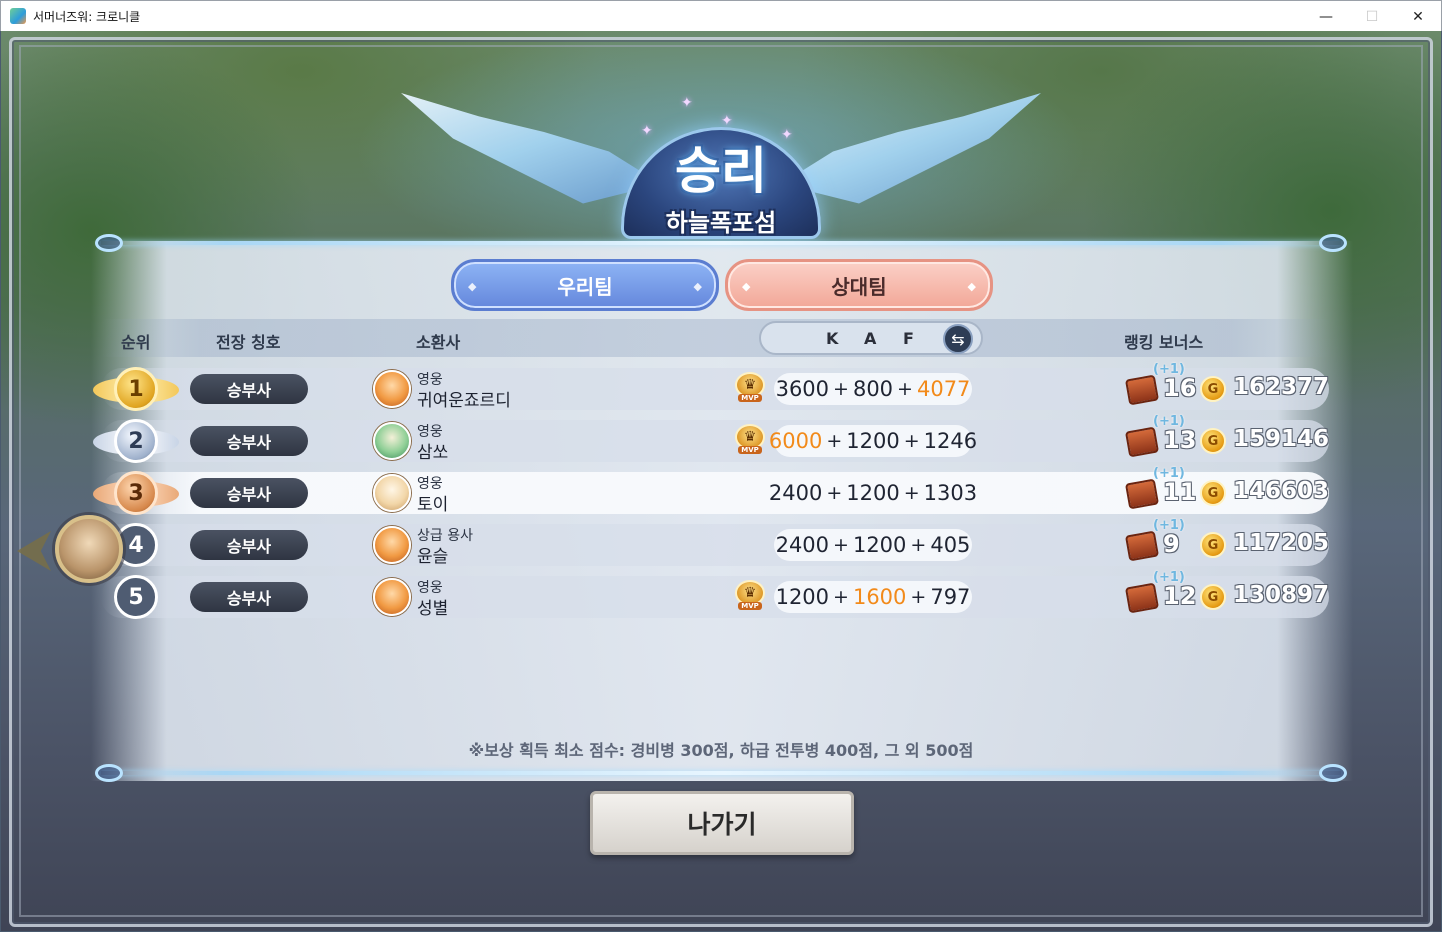  Describe the element at coordinates (943, 389) in the screenshot. I see `score-f: 4077` at that location.